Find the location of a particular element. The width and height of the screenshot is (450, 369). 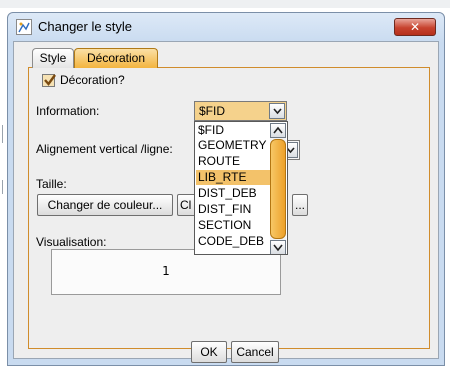

close-button: ✕ is located at coordinates (415, 27).